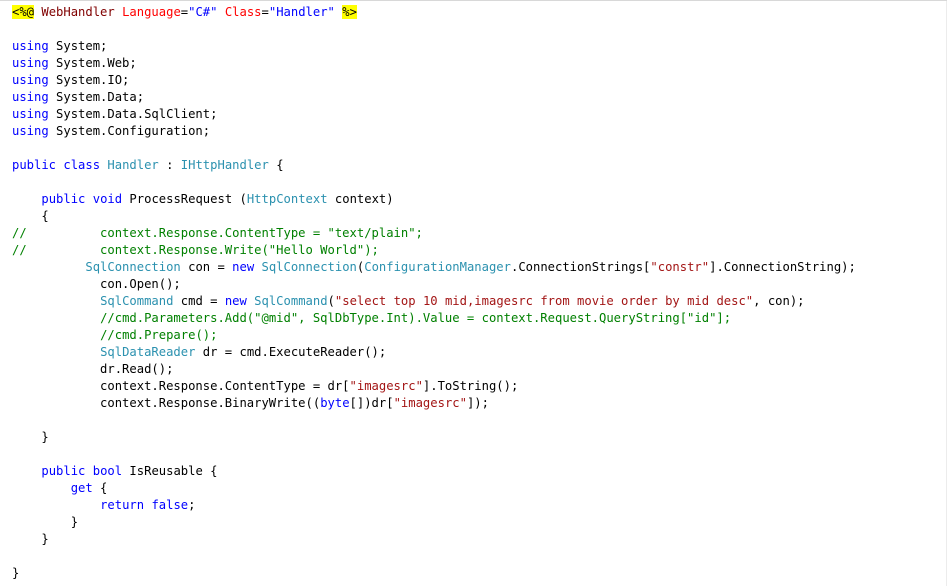  Describe the element at coordinates (309, 267) in the screenshot. I see `type-token: SqlConnection` at that location.